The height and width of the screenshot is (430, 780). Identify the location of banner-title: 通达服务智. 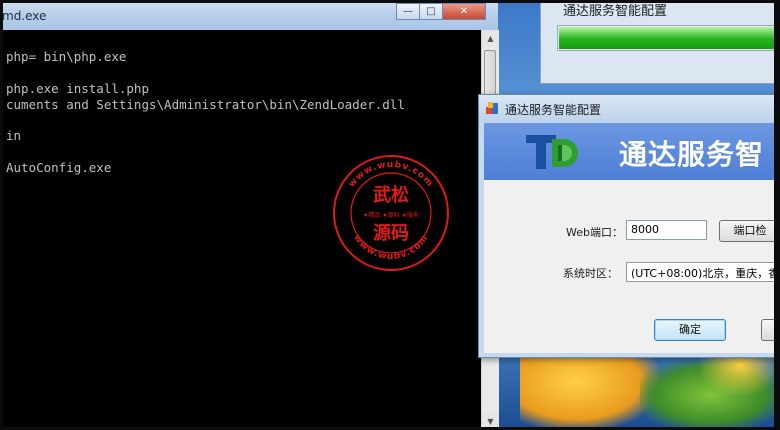
(692, 154).